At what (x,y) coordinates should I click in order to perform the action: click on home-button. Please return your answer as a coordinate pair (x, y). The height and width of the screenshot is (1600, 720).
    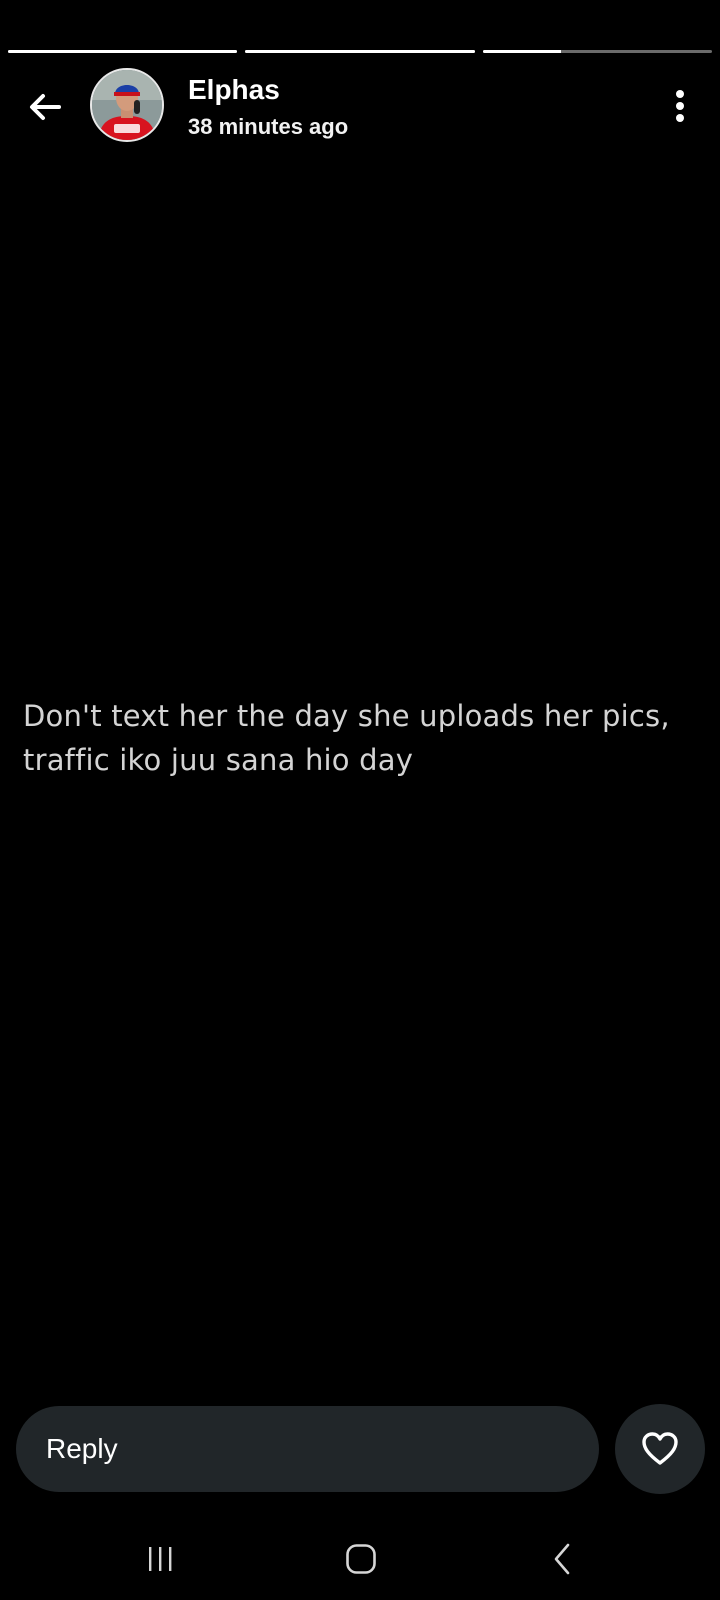
    Looking at the image, I should click on (361, 1559).